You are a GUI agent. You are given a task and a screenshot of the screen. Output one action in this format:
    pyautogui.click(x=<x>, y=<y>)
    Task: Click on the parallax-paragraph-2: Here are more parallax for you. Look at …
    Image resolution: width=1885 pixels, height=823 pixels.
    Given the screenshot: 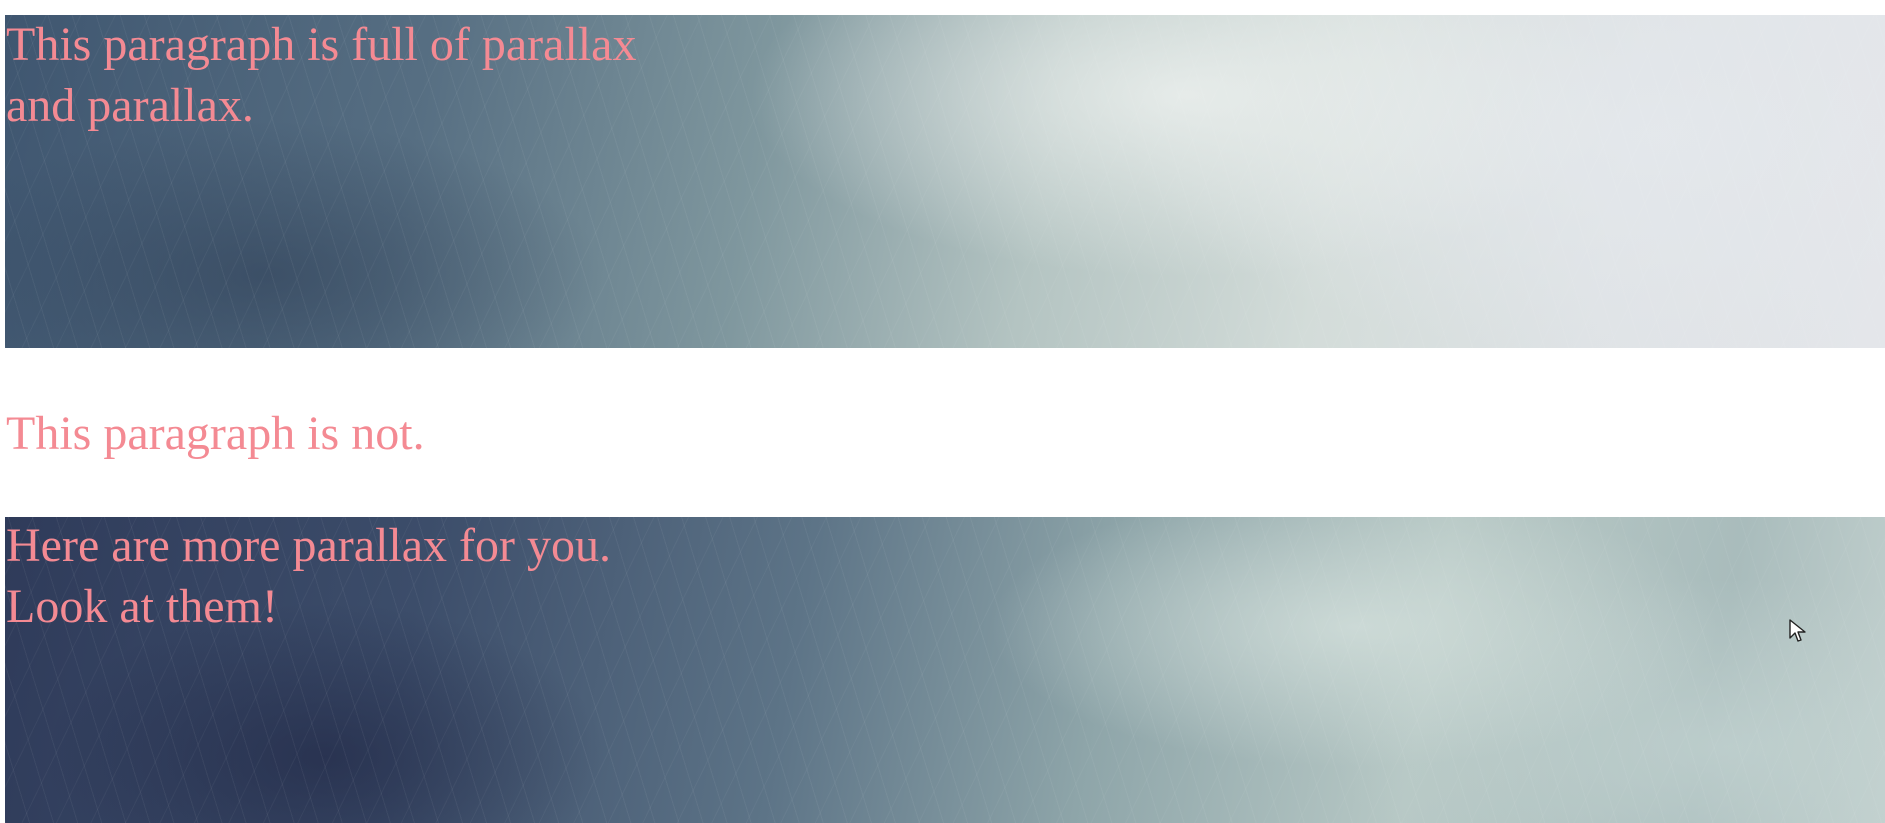 What is the action you would take?
    pyautogui.click(x=309, y=576)
    